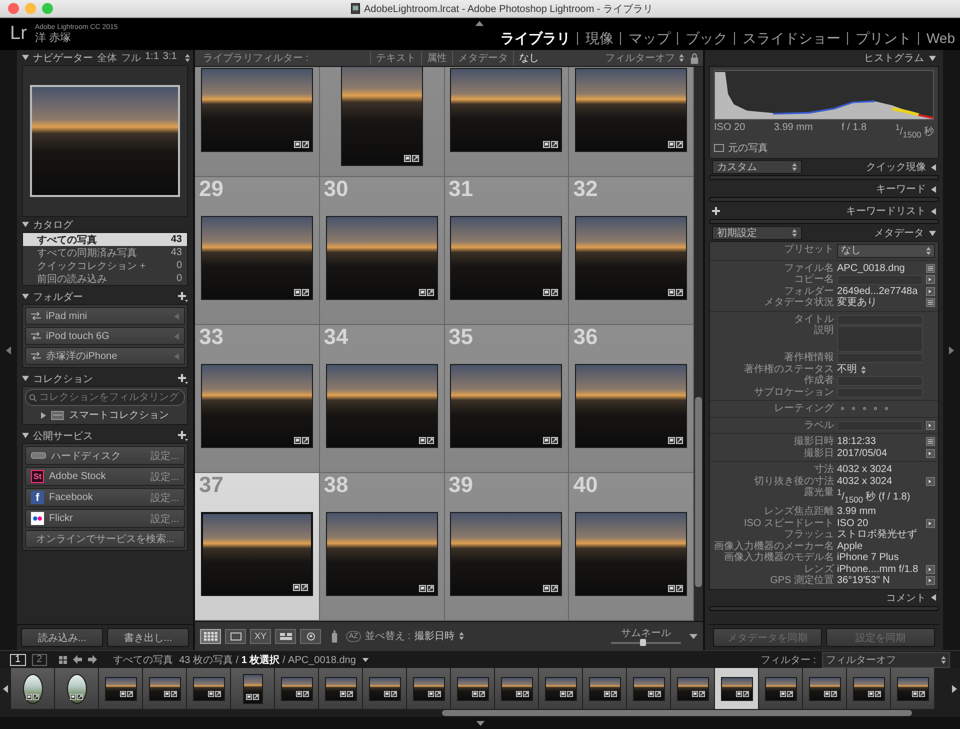 This screenshot has height=729, width=960. What do you see at coordinates (105, 265) in the screenshot?
I see `catalog-item: クイックコレクション + 0` at bounding box center [105, 265].